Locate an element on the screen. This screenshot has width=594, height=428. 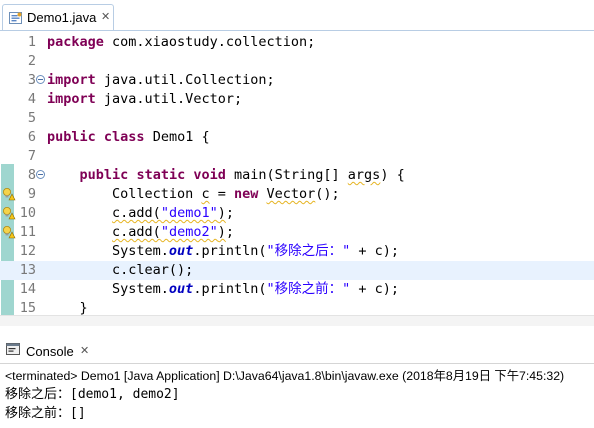
current-code-line: 13 c.clear(); is located at coordinates (297, 270).